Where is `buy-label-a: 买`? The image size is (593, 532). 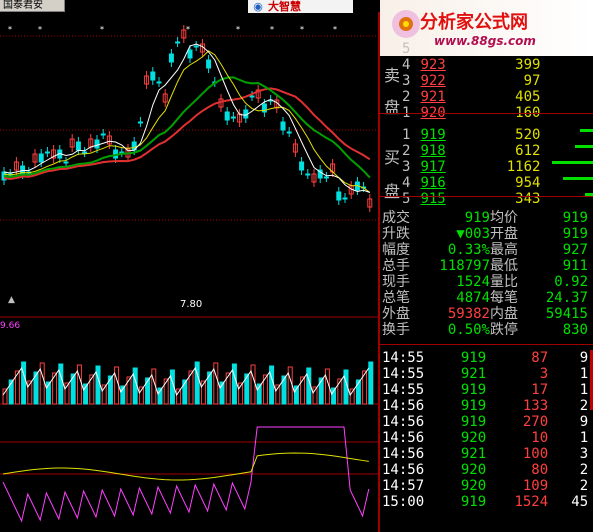 buy-label-a: 买 is located at coordinates (392, 157).